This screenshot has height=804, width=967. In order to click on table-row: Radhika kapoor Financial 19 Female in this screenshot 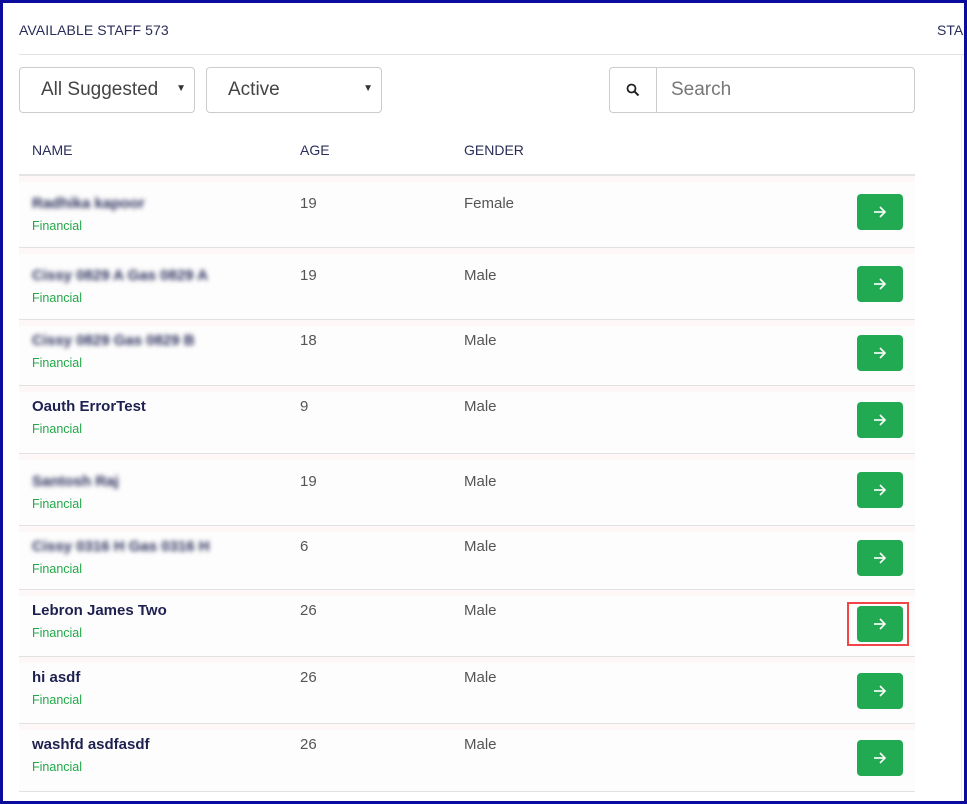, I will do `click(467, 212)`.